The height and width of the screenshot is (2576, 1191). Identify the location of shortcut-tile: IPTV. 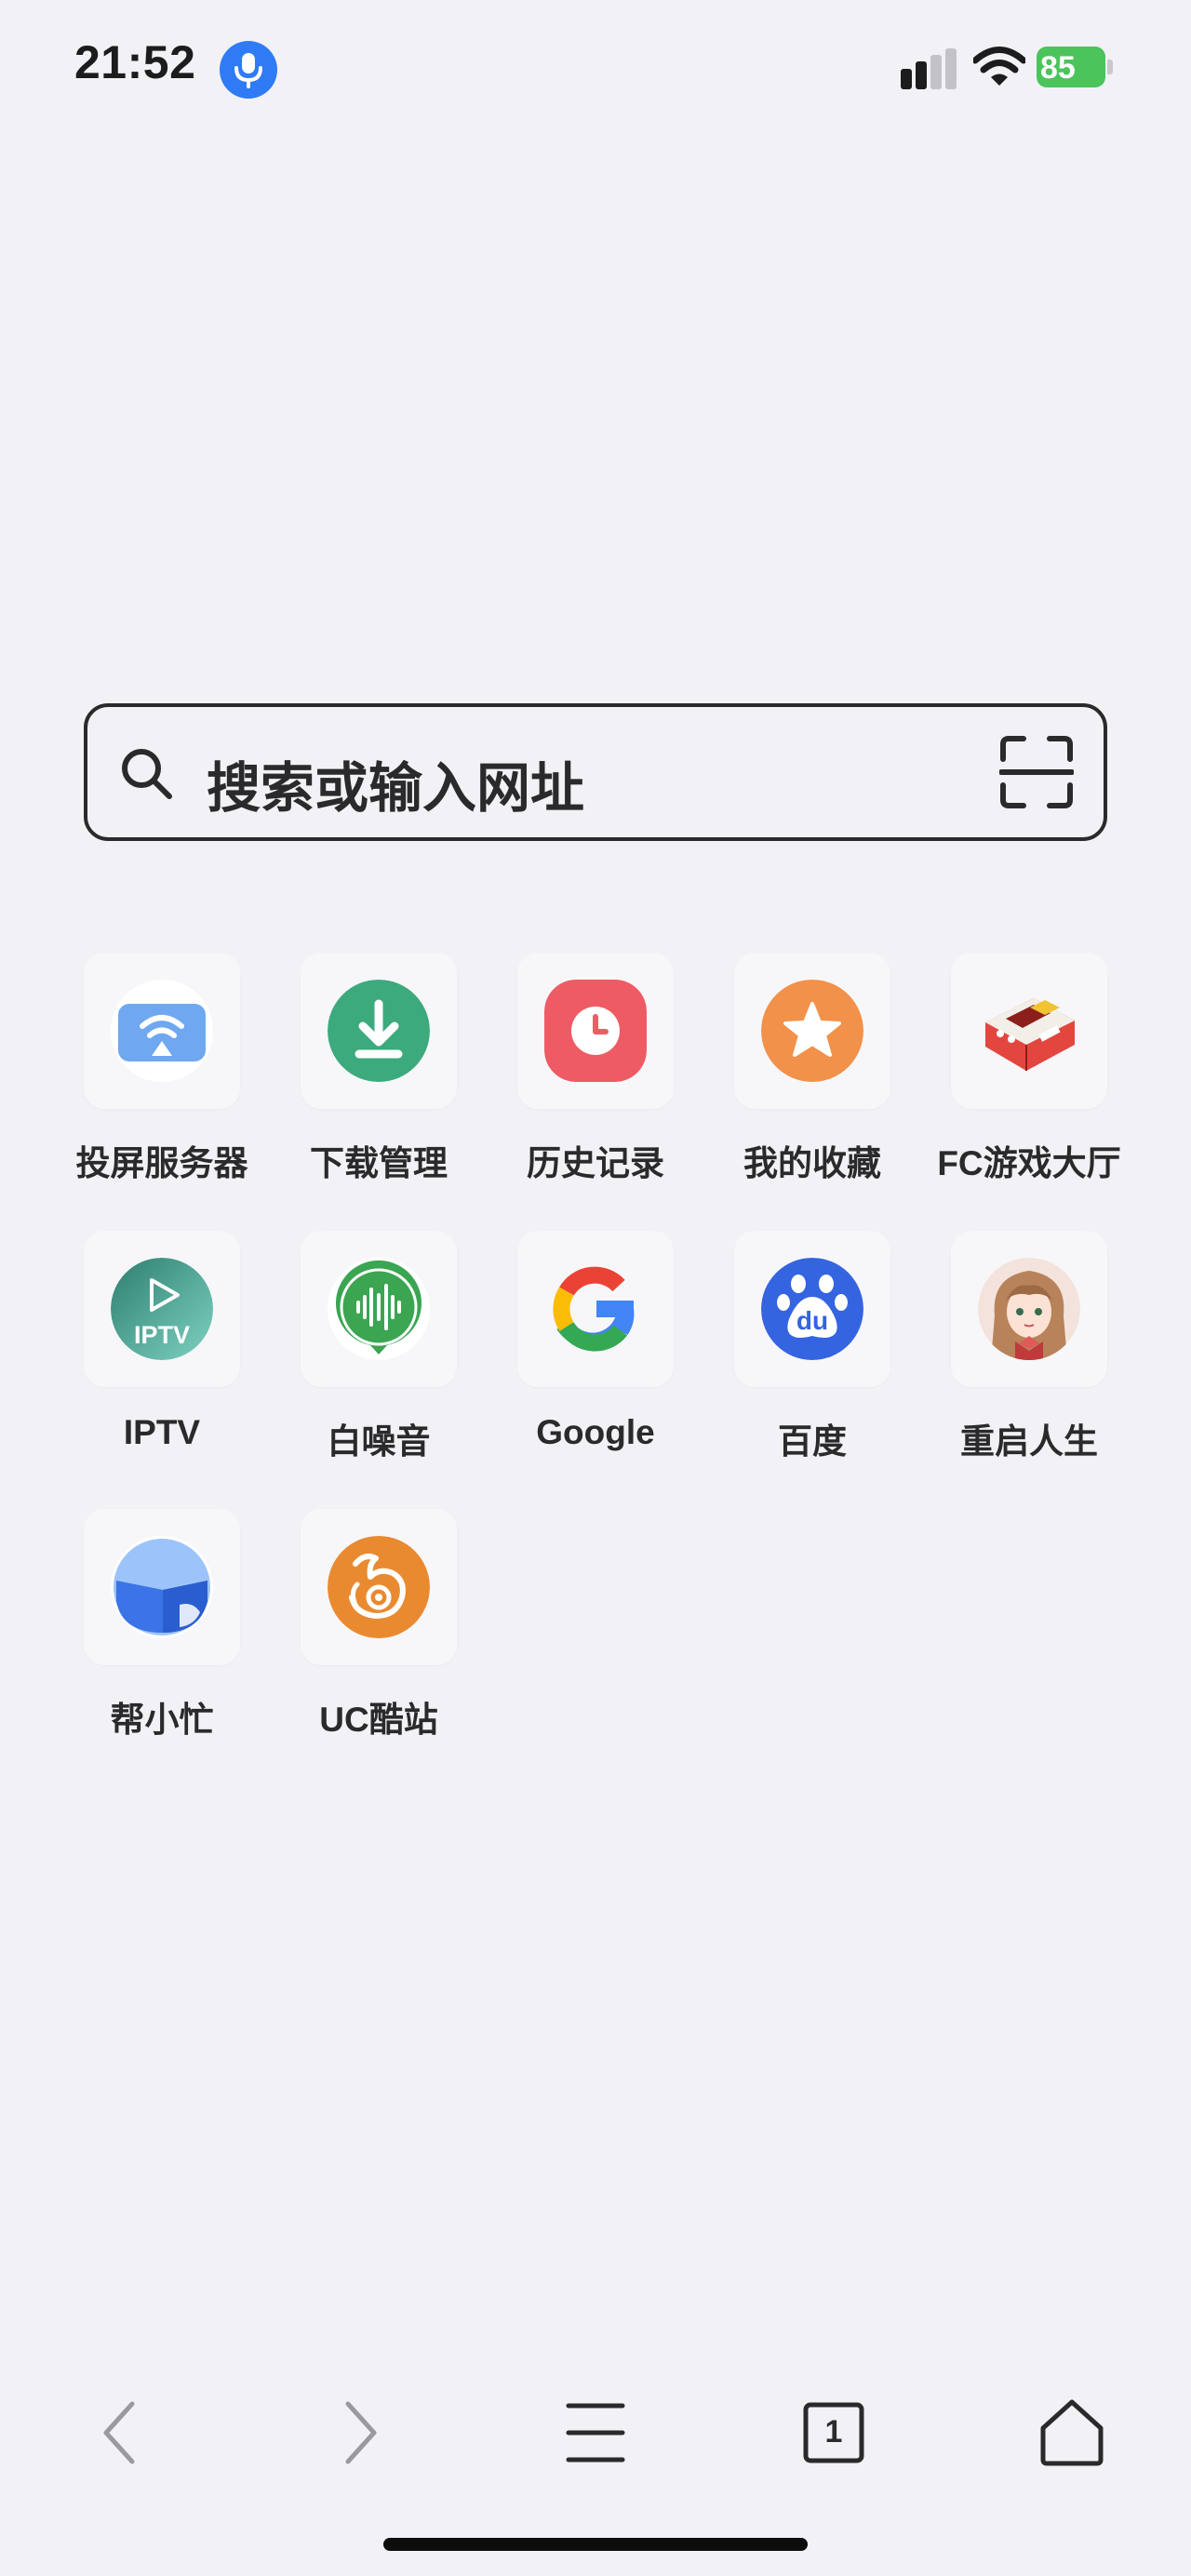
(162, 1309).